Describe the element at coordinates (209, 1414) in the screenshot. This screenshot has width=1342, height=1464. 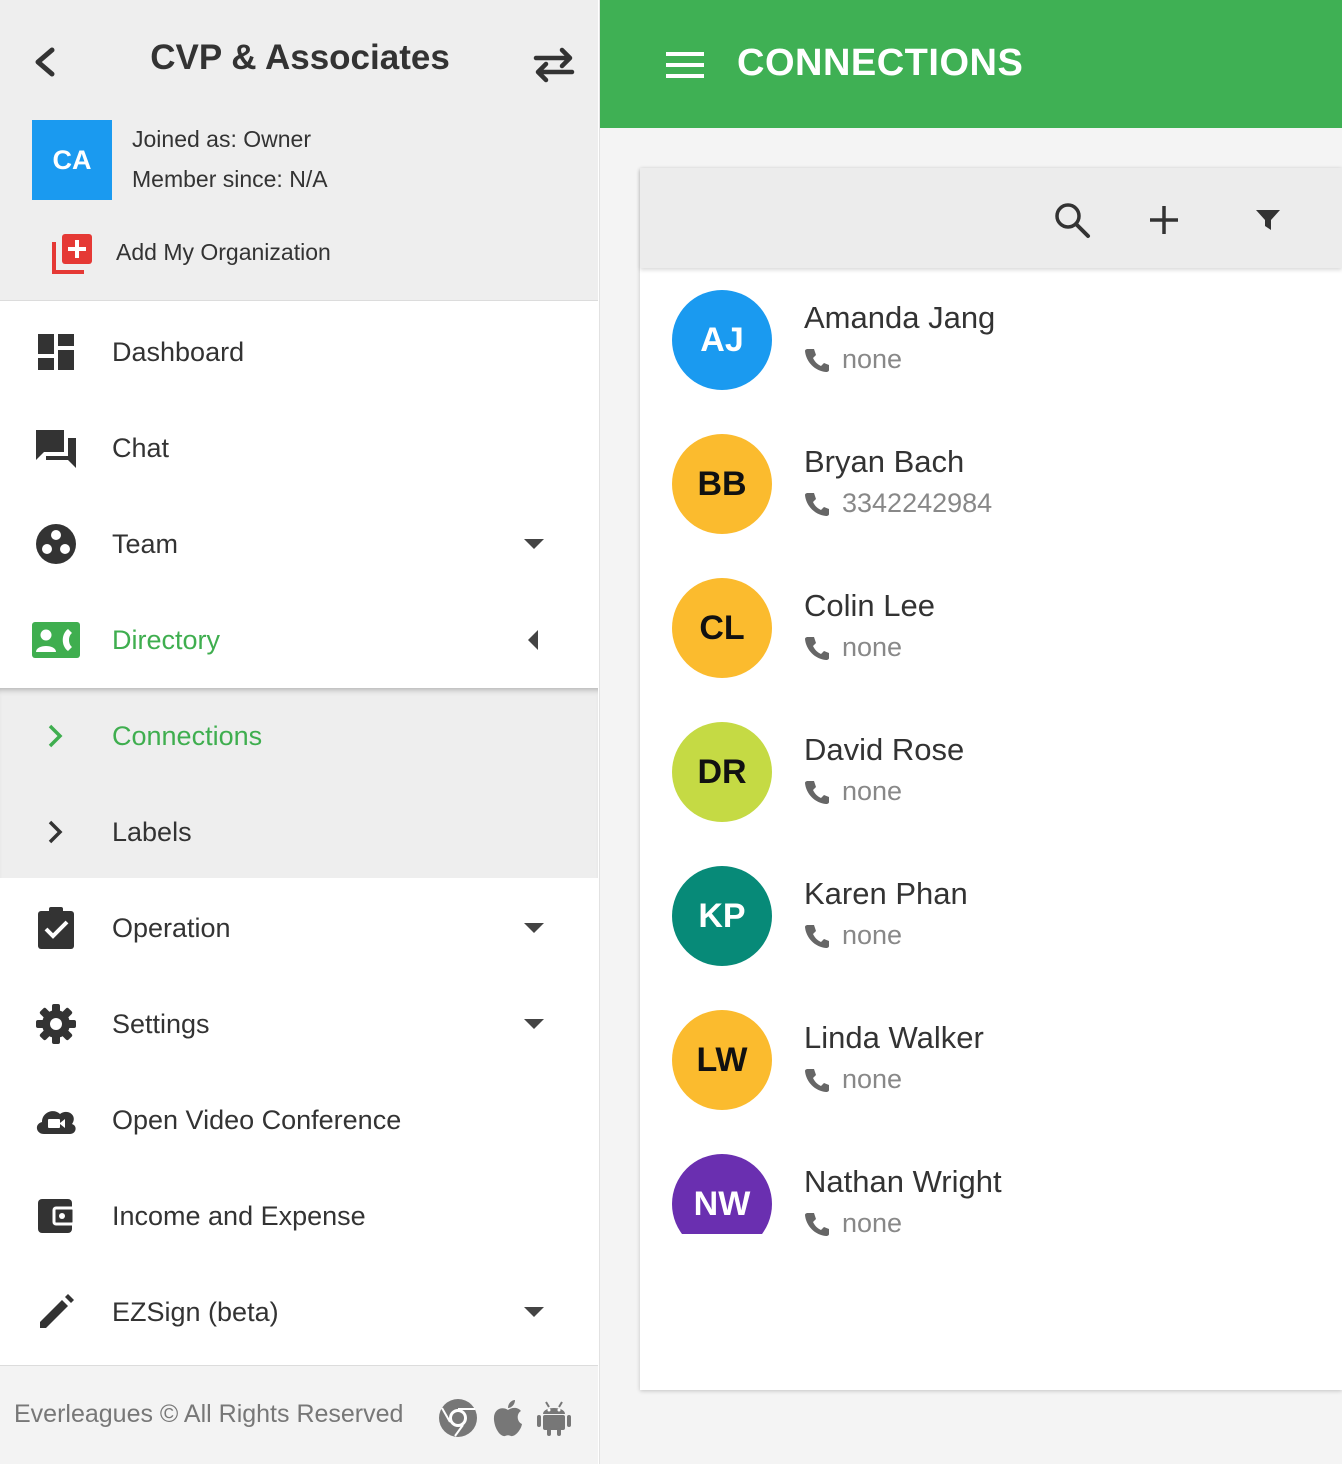
I see `copyright-text: Everleagues © All Rights Reserved` at that location.